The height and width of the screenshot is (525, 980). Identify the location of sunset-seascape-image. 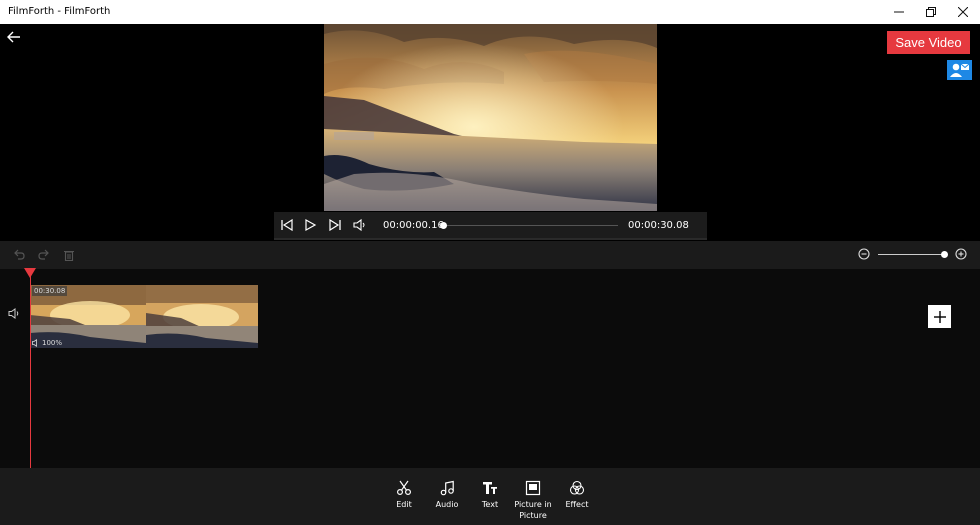
(490, 117).